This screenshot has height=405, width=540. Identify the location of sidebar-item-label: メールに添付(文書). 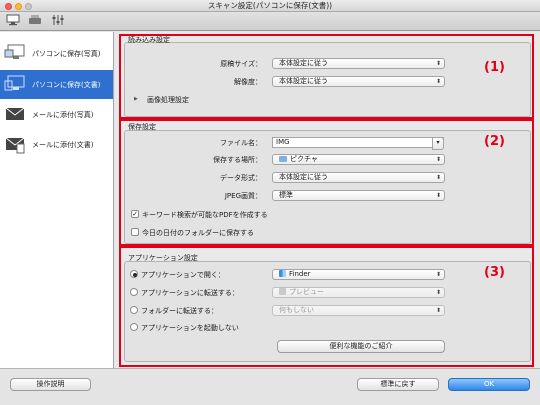
(63, 145).